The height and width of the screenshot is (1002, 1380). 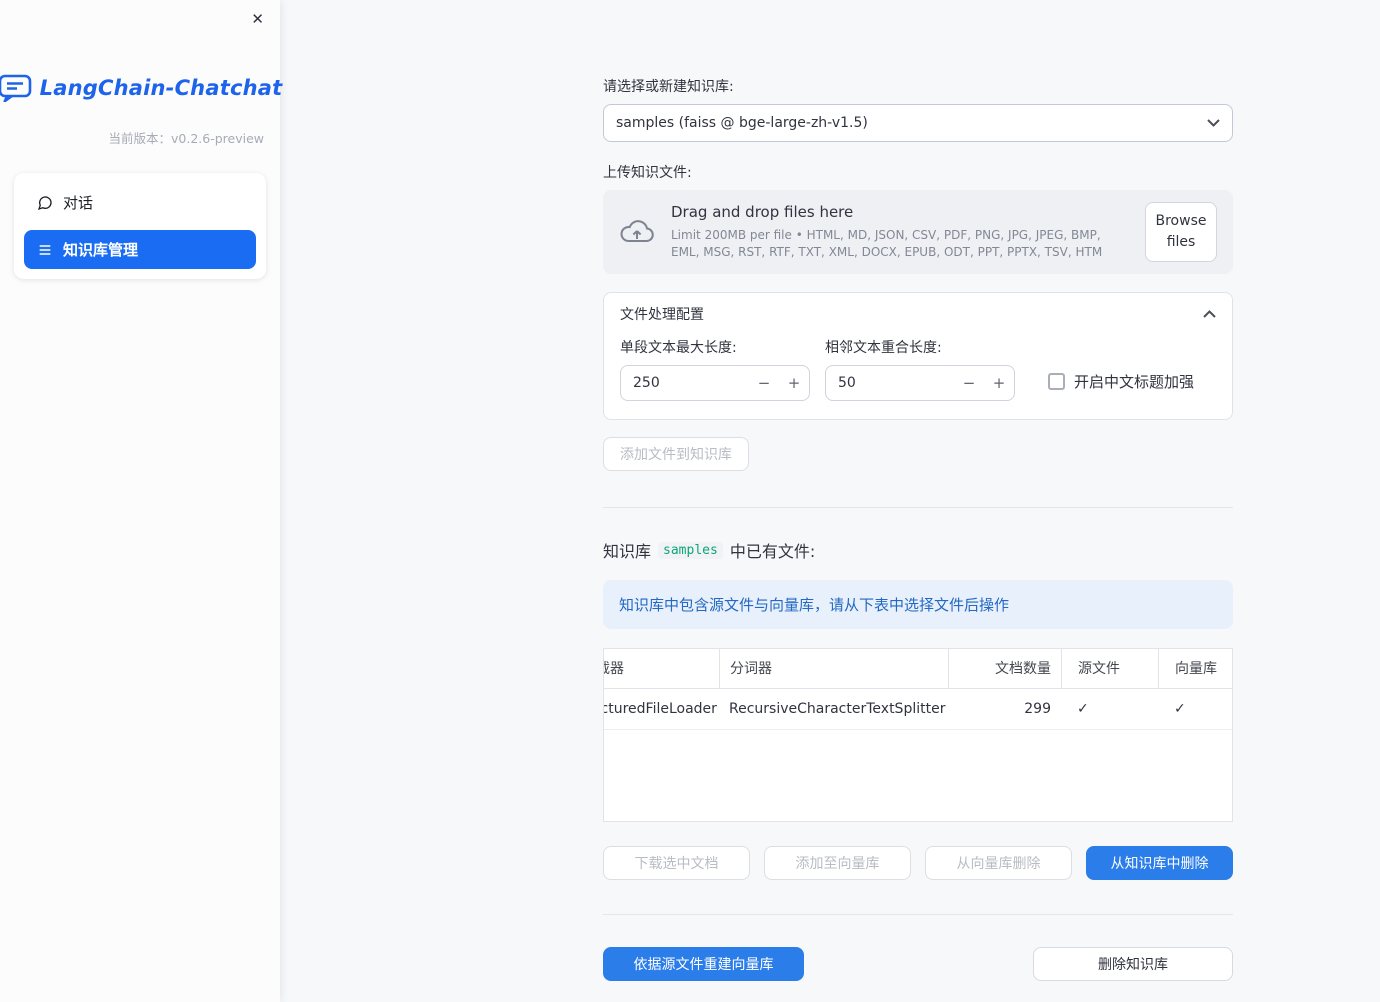 I want to click on column-header-loader: 文档加载器, so click(x=661, y=668).